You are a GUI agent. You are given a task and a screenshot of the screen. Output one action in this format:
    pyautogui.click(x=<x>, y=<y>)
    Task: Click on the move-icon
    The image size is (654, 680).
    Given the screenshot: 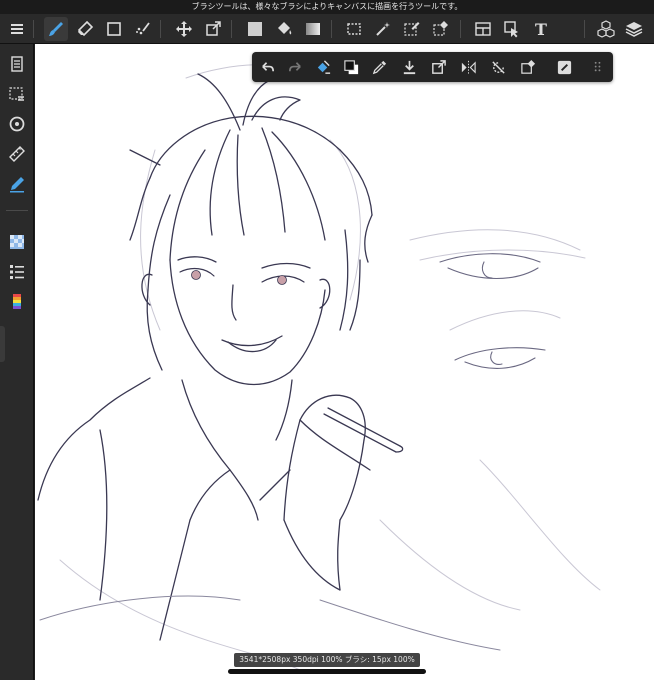 What is the action you would take?
    pyautogui.click(x=184, y=29)
    